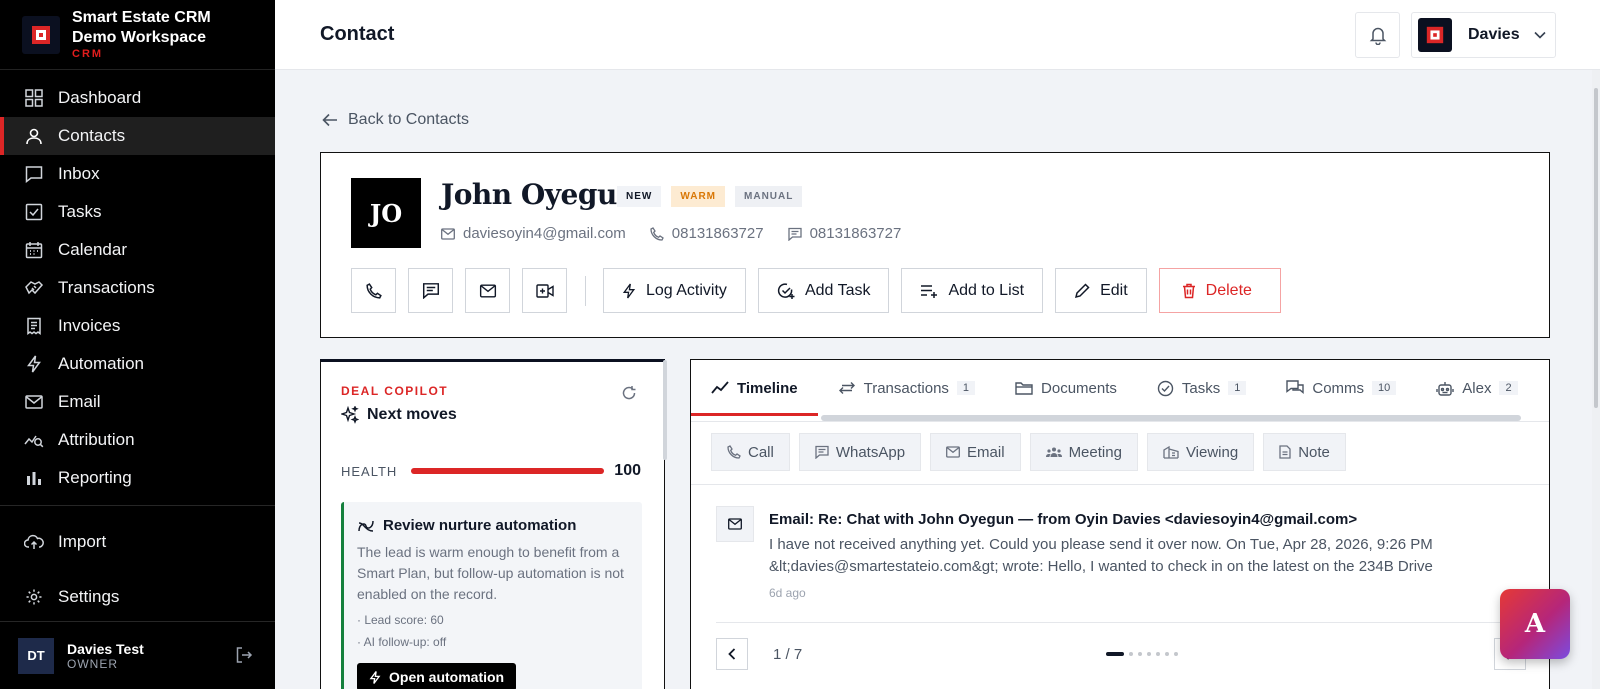  I want to click on user-name: Davies Test, so click(105, 648).